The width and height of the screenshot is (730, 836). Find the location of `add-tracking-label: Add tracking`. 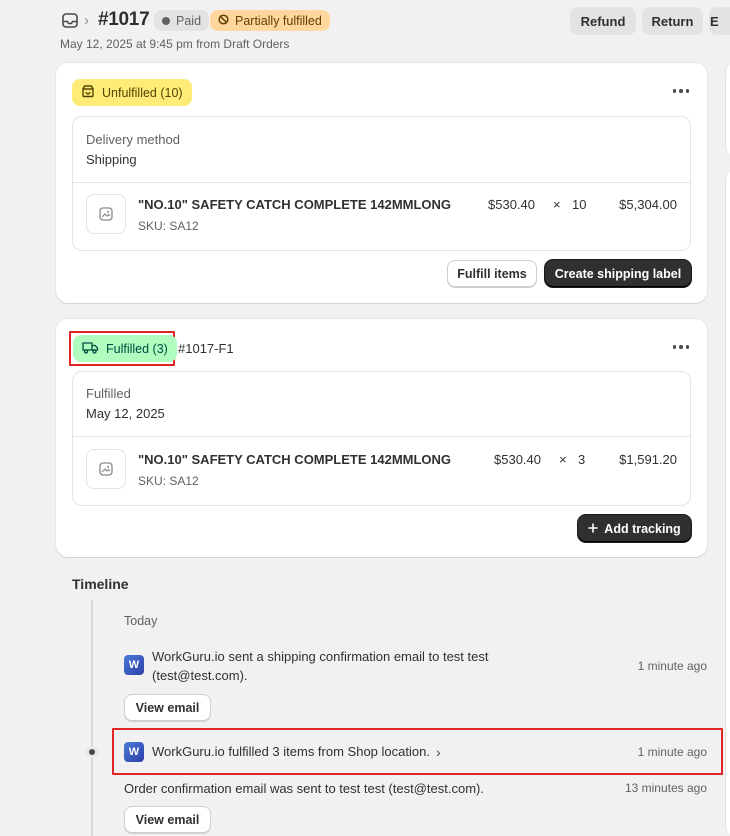

add-tracking-label: Add tracking is located at coordinates (642, 528).